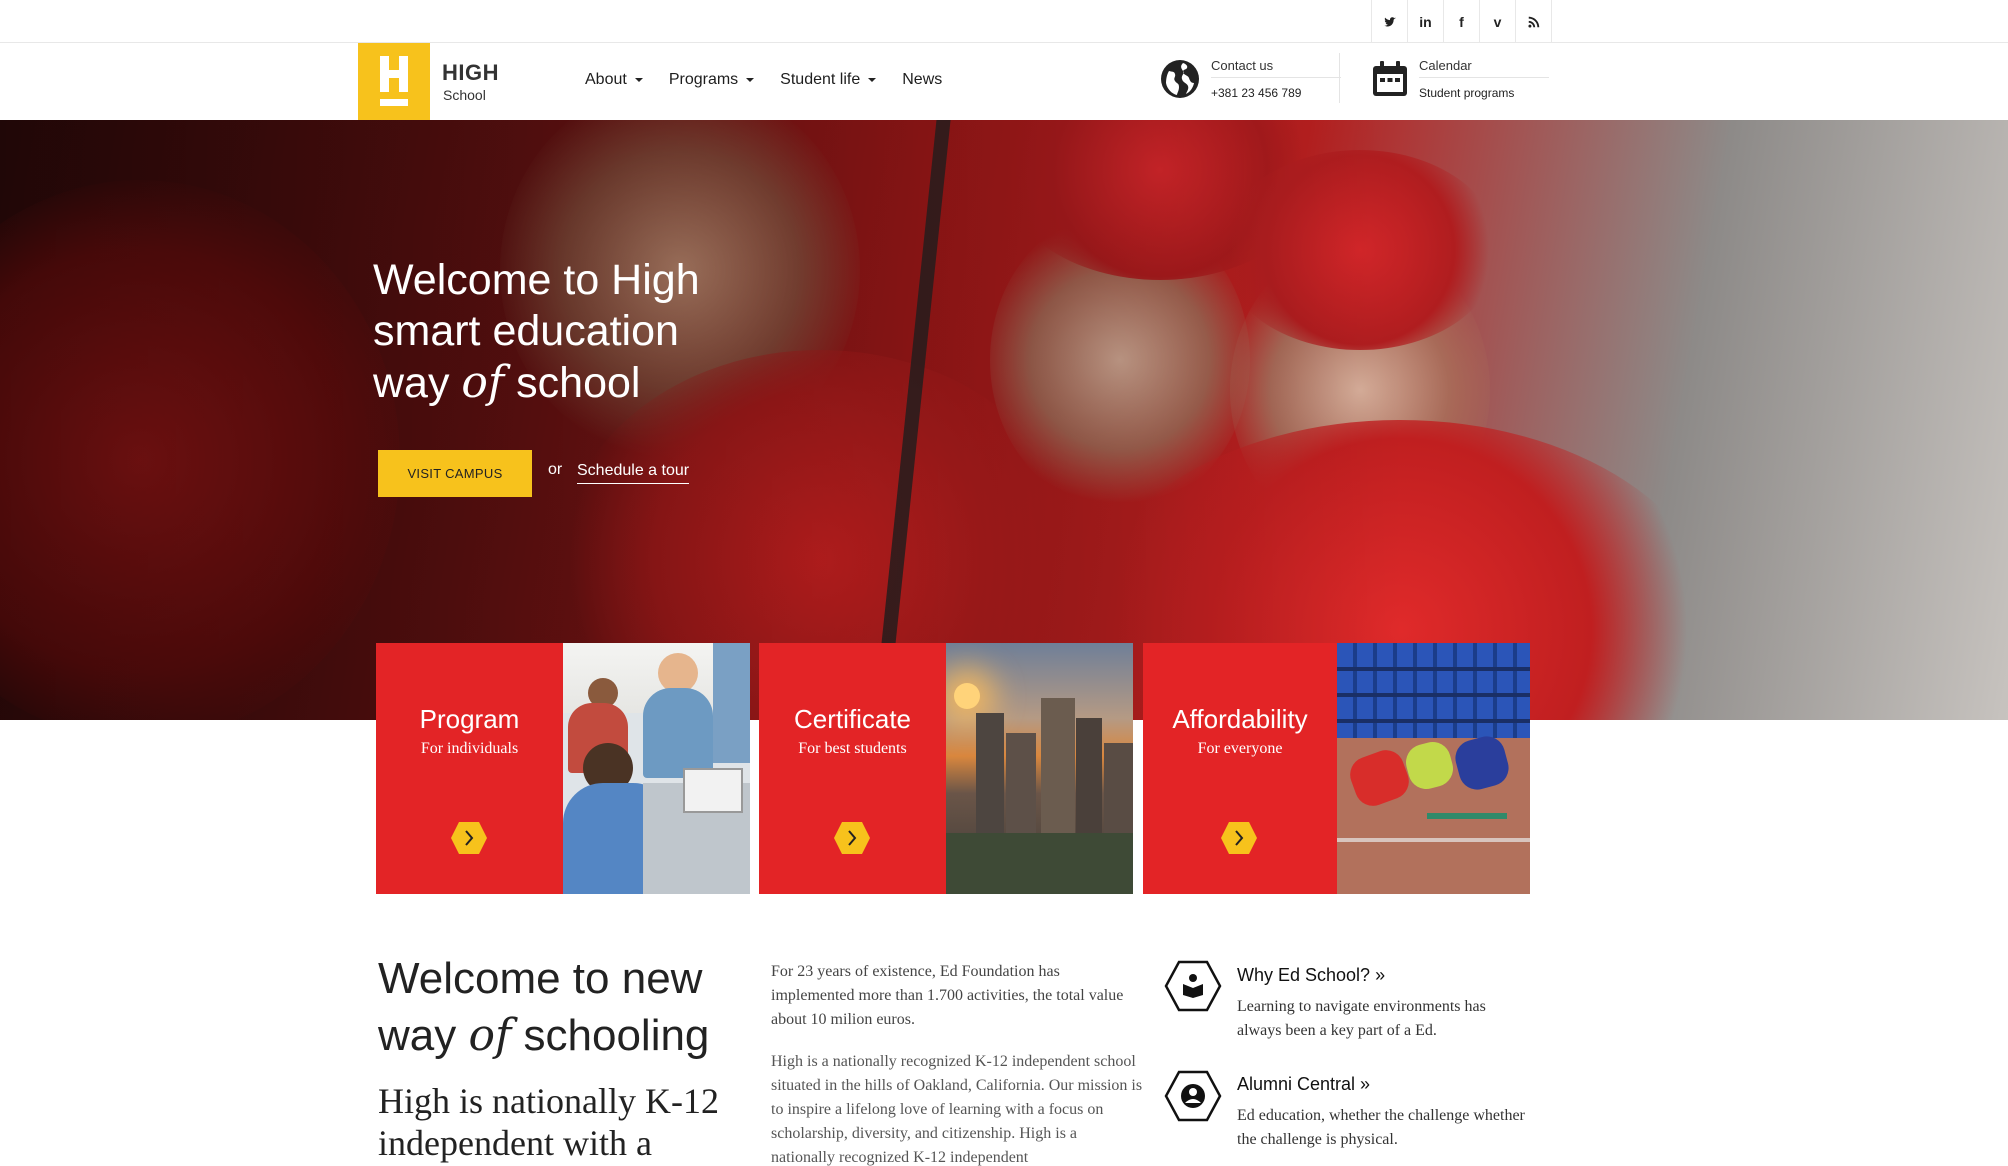  What do you see at coordinates (455, 473) in the screenshot?
I see `visit-campus-button: Visit campus` at bounding box center [455, 473].